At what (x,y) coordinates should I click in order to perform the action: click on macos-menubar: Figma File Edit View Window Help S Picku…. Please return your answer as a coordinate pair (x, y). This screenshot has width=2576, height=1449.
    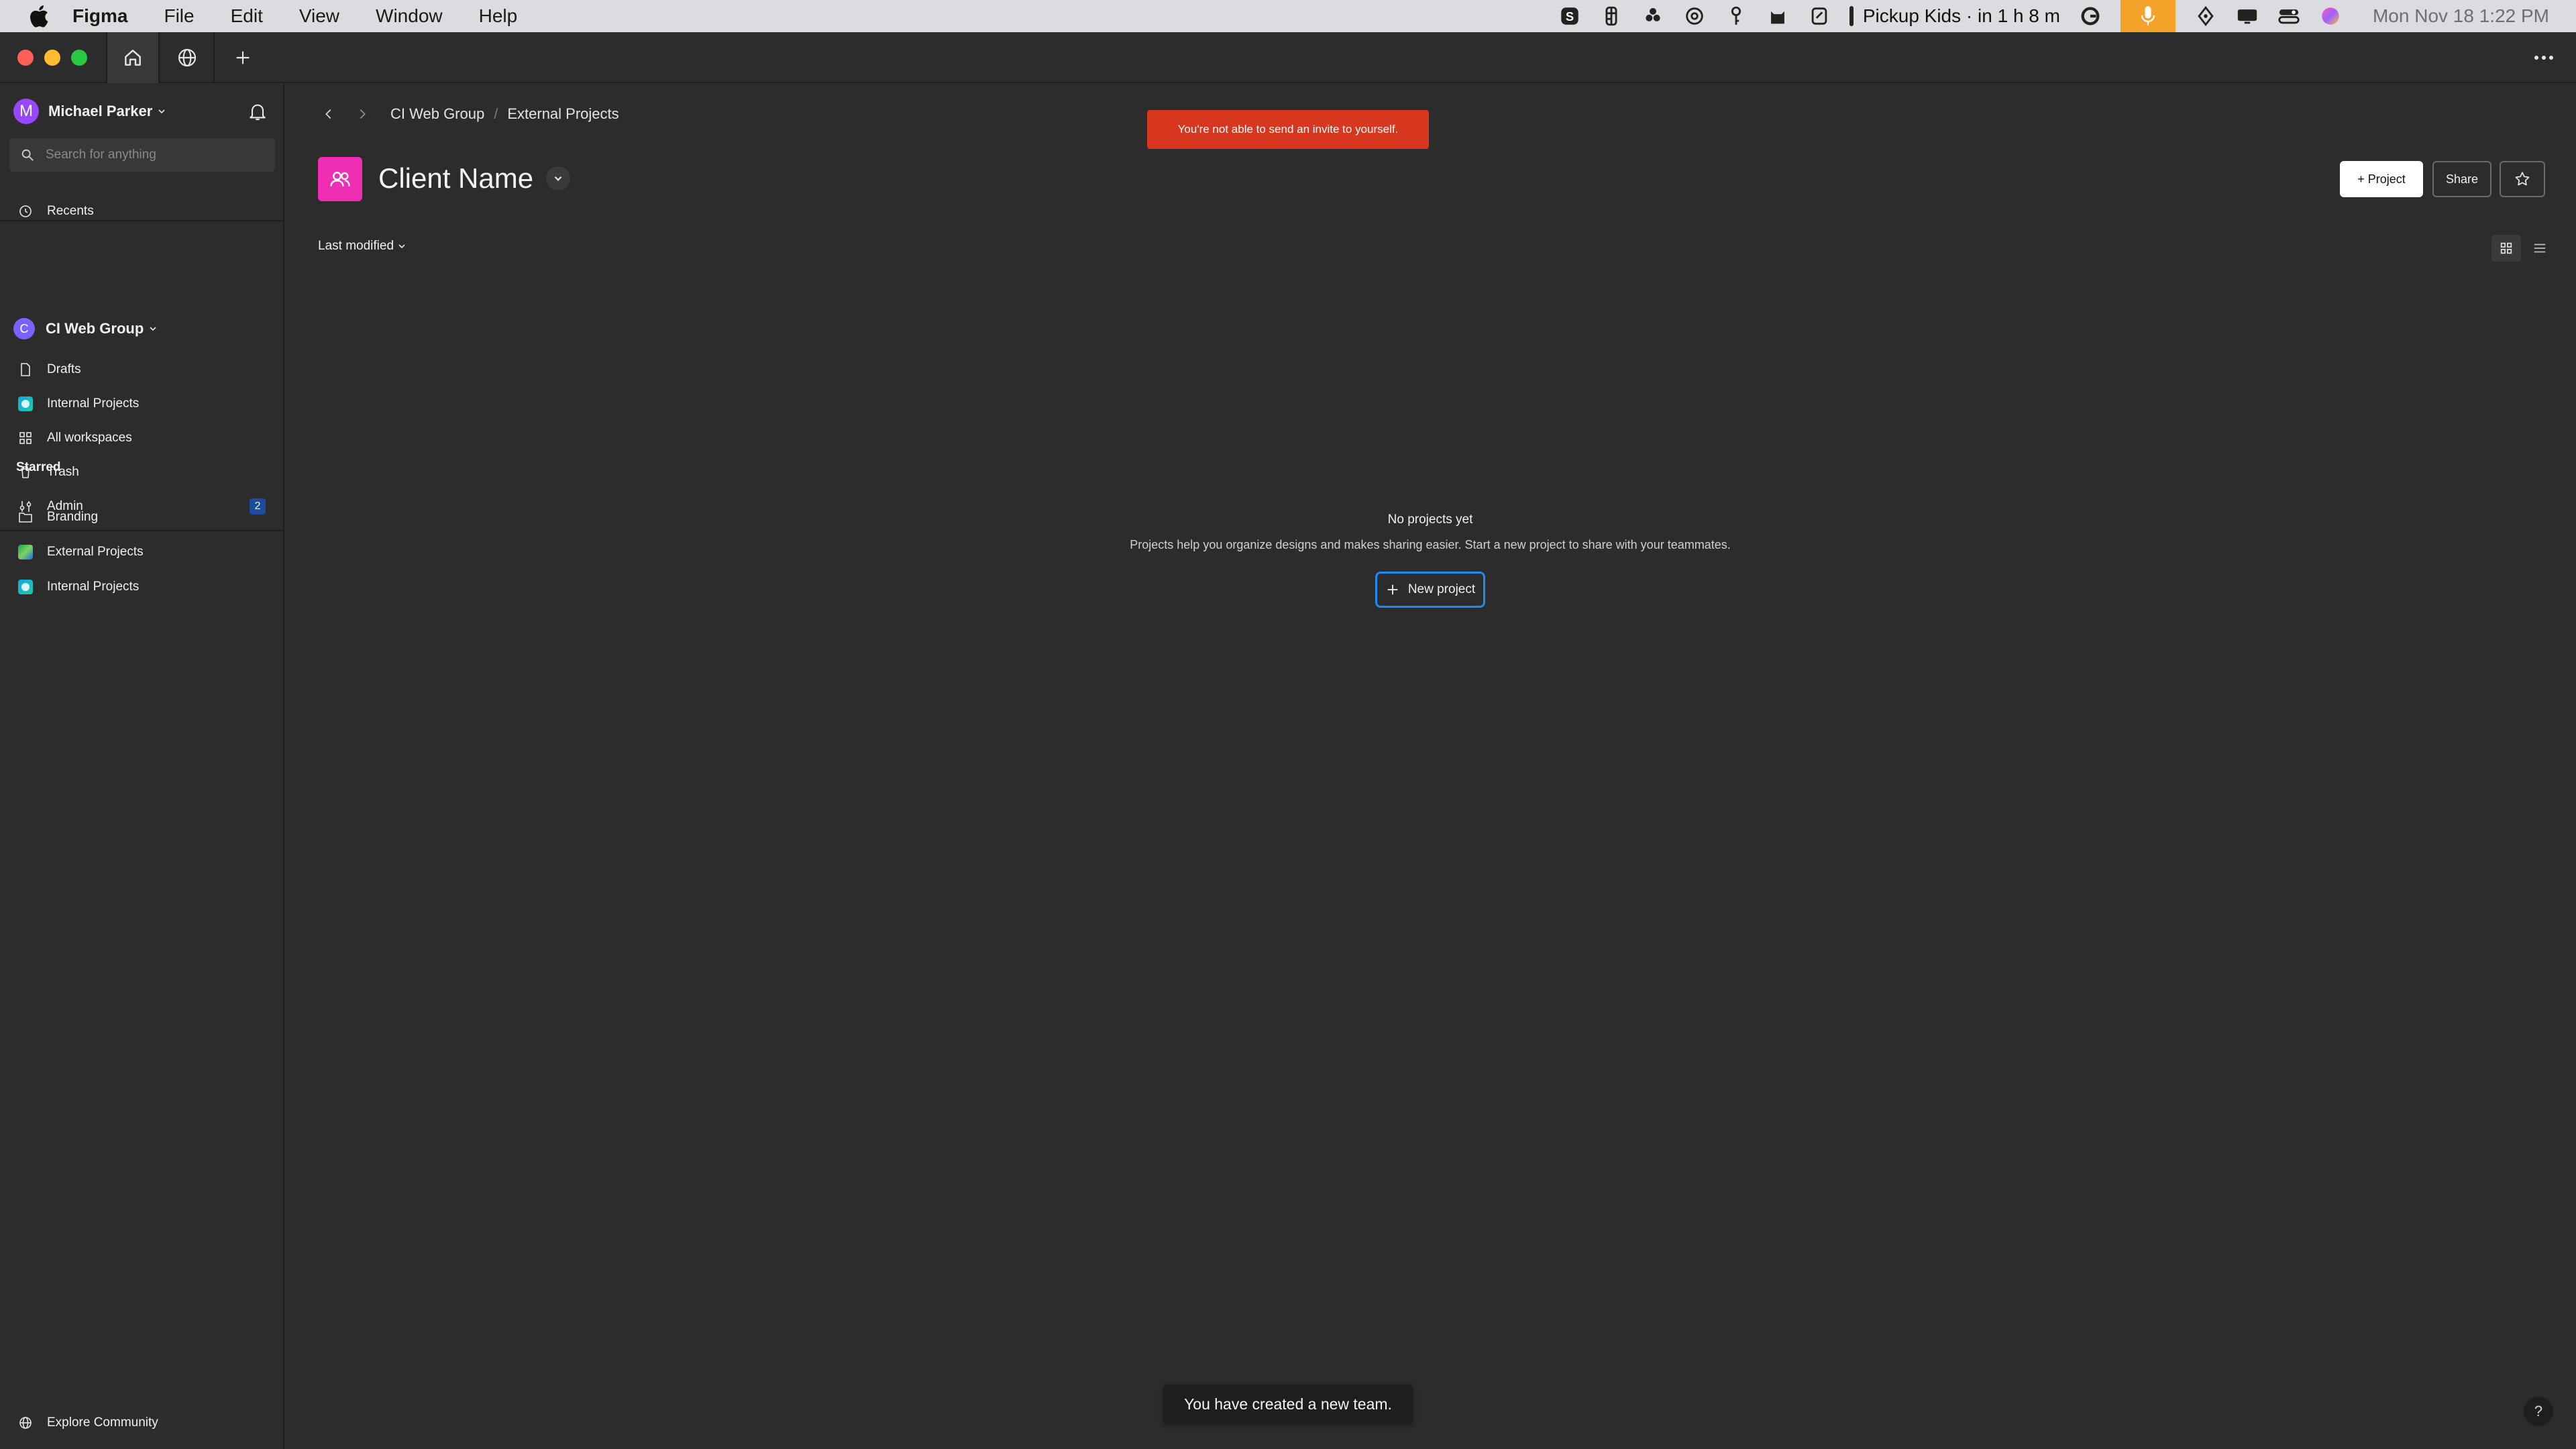
    Looking at the image, I should click on (1288, 16).